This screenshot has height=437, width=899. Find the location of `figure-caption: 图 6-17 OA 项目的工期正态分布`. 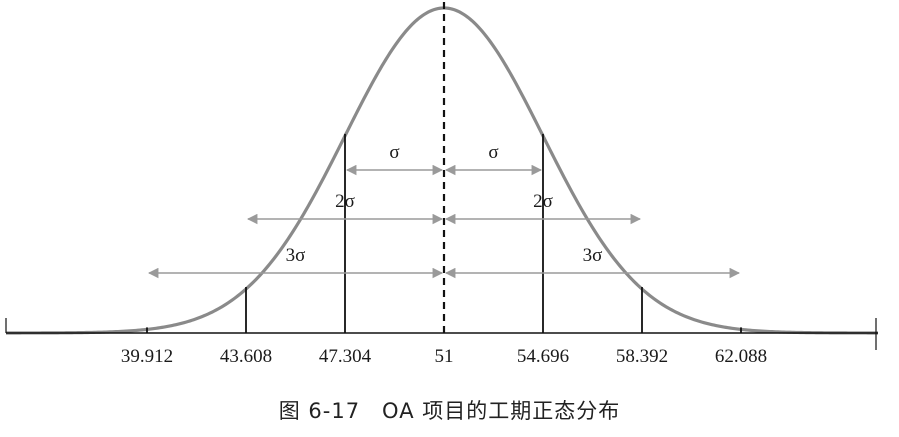

figure-caption: 图 6-17 OA 项目的工期正态分布 is located at coordinates (449, 411).